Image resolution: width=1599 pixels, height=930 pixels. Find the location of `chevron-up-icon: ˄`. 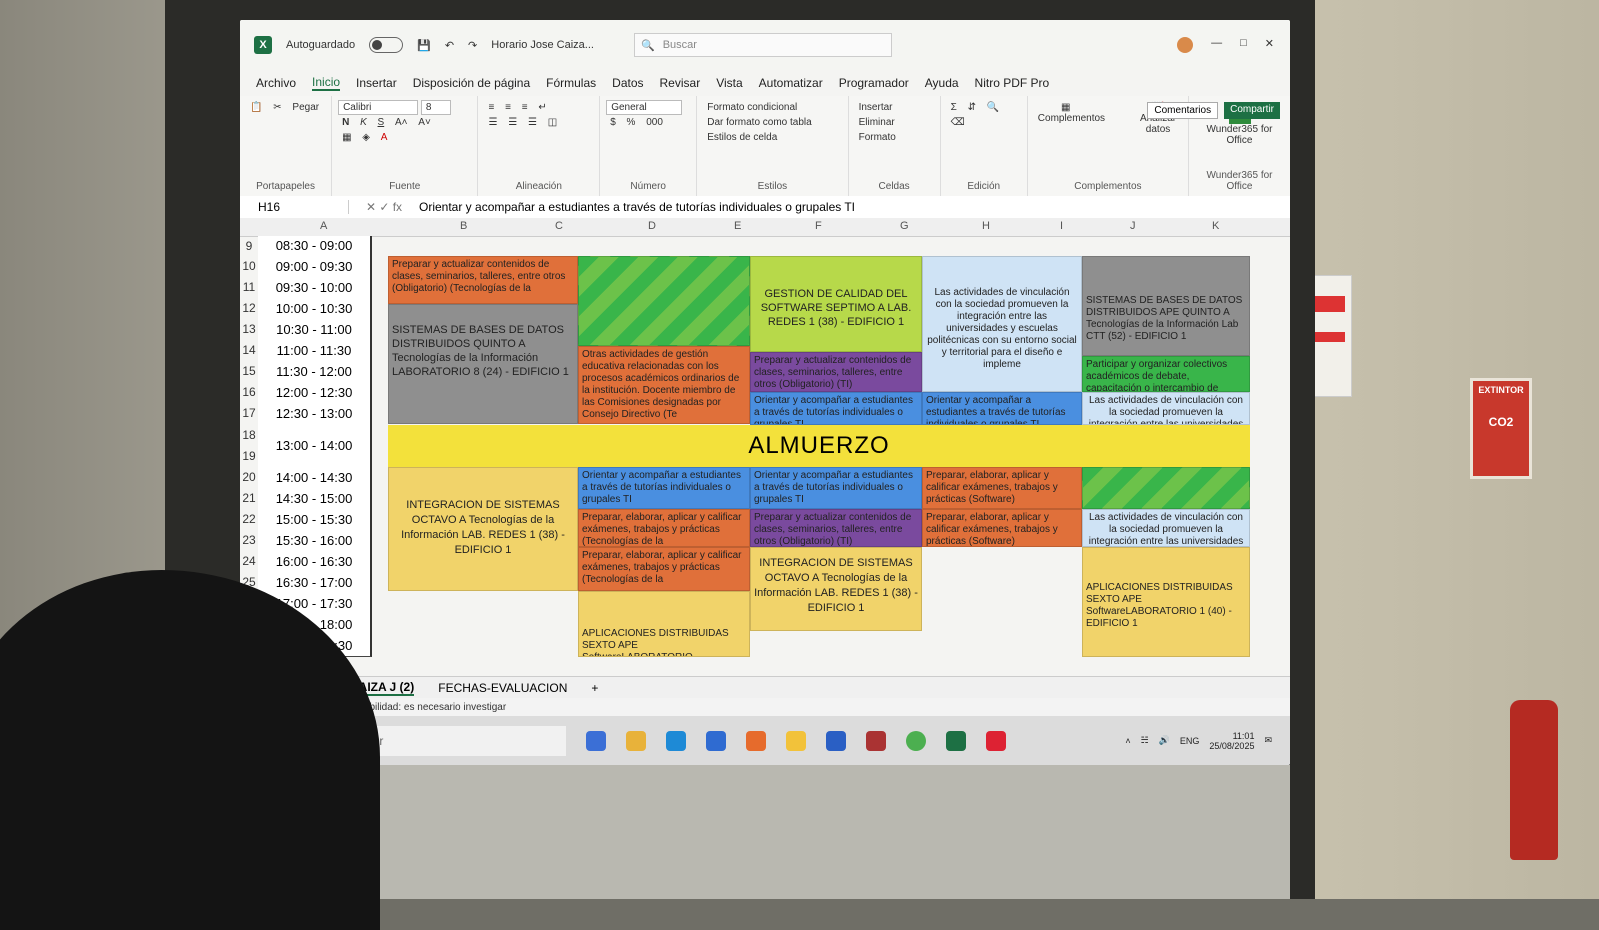

chevron-up-icon: ˄ is located at coordinates (1127, 741).